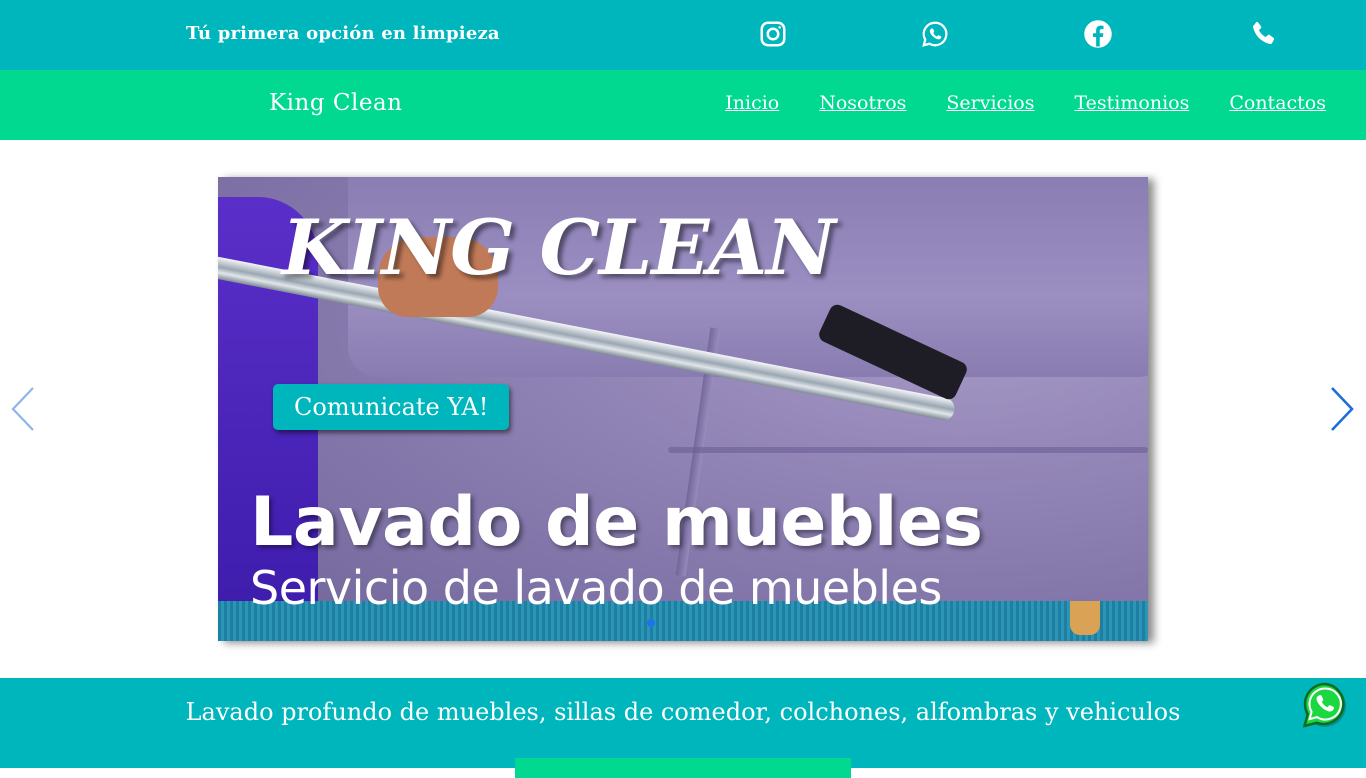 This screenshot has width=1366, height=778. Describe the element at coordinates (862, 103) in the screenshot. I see `nav-link-nosotros: Nosotros` at that location.